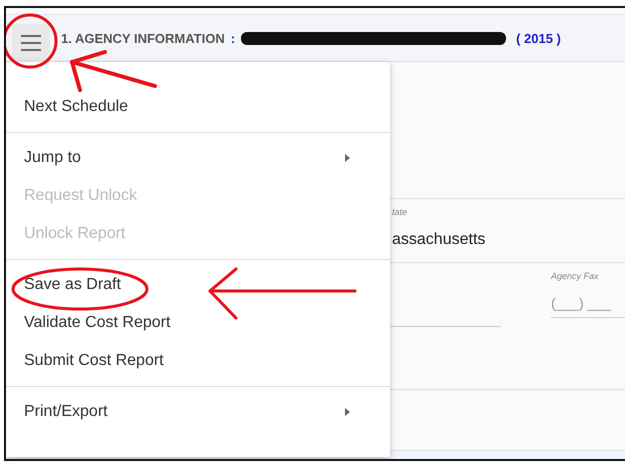 This screenshot has height=463, width=625. I want to click on state-value: assachusetts, so click(439, 240).